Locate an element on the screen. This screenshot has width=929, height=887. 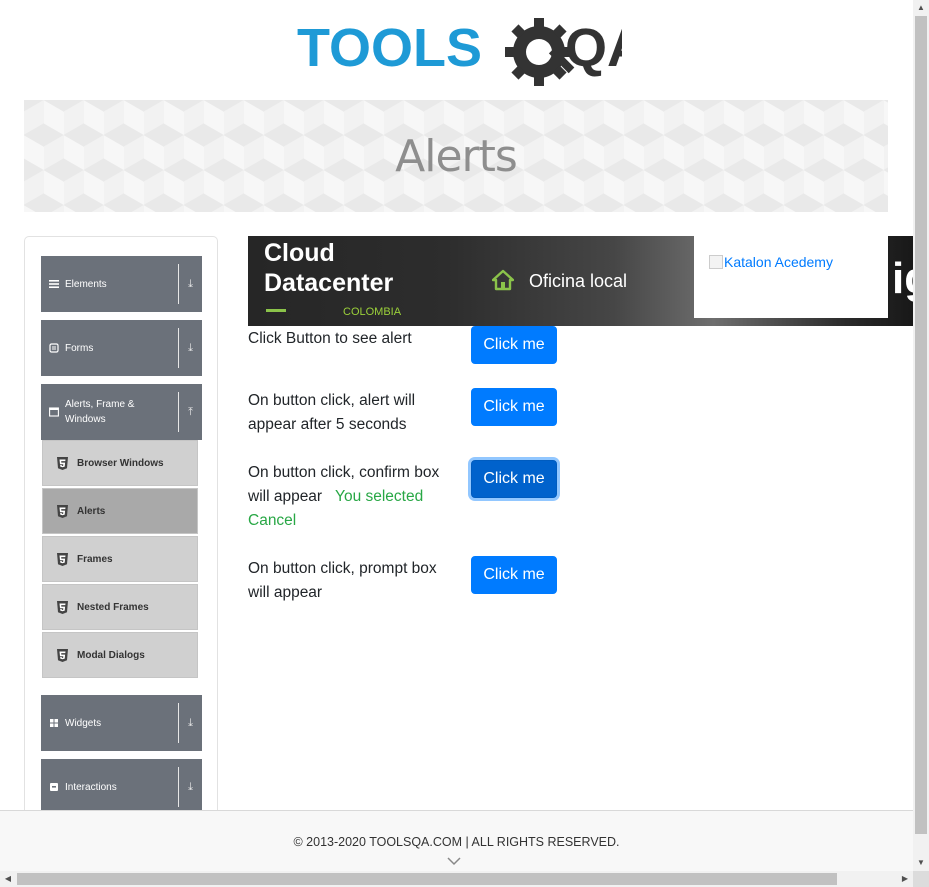
house-icon is located at coordinates (503, 280).